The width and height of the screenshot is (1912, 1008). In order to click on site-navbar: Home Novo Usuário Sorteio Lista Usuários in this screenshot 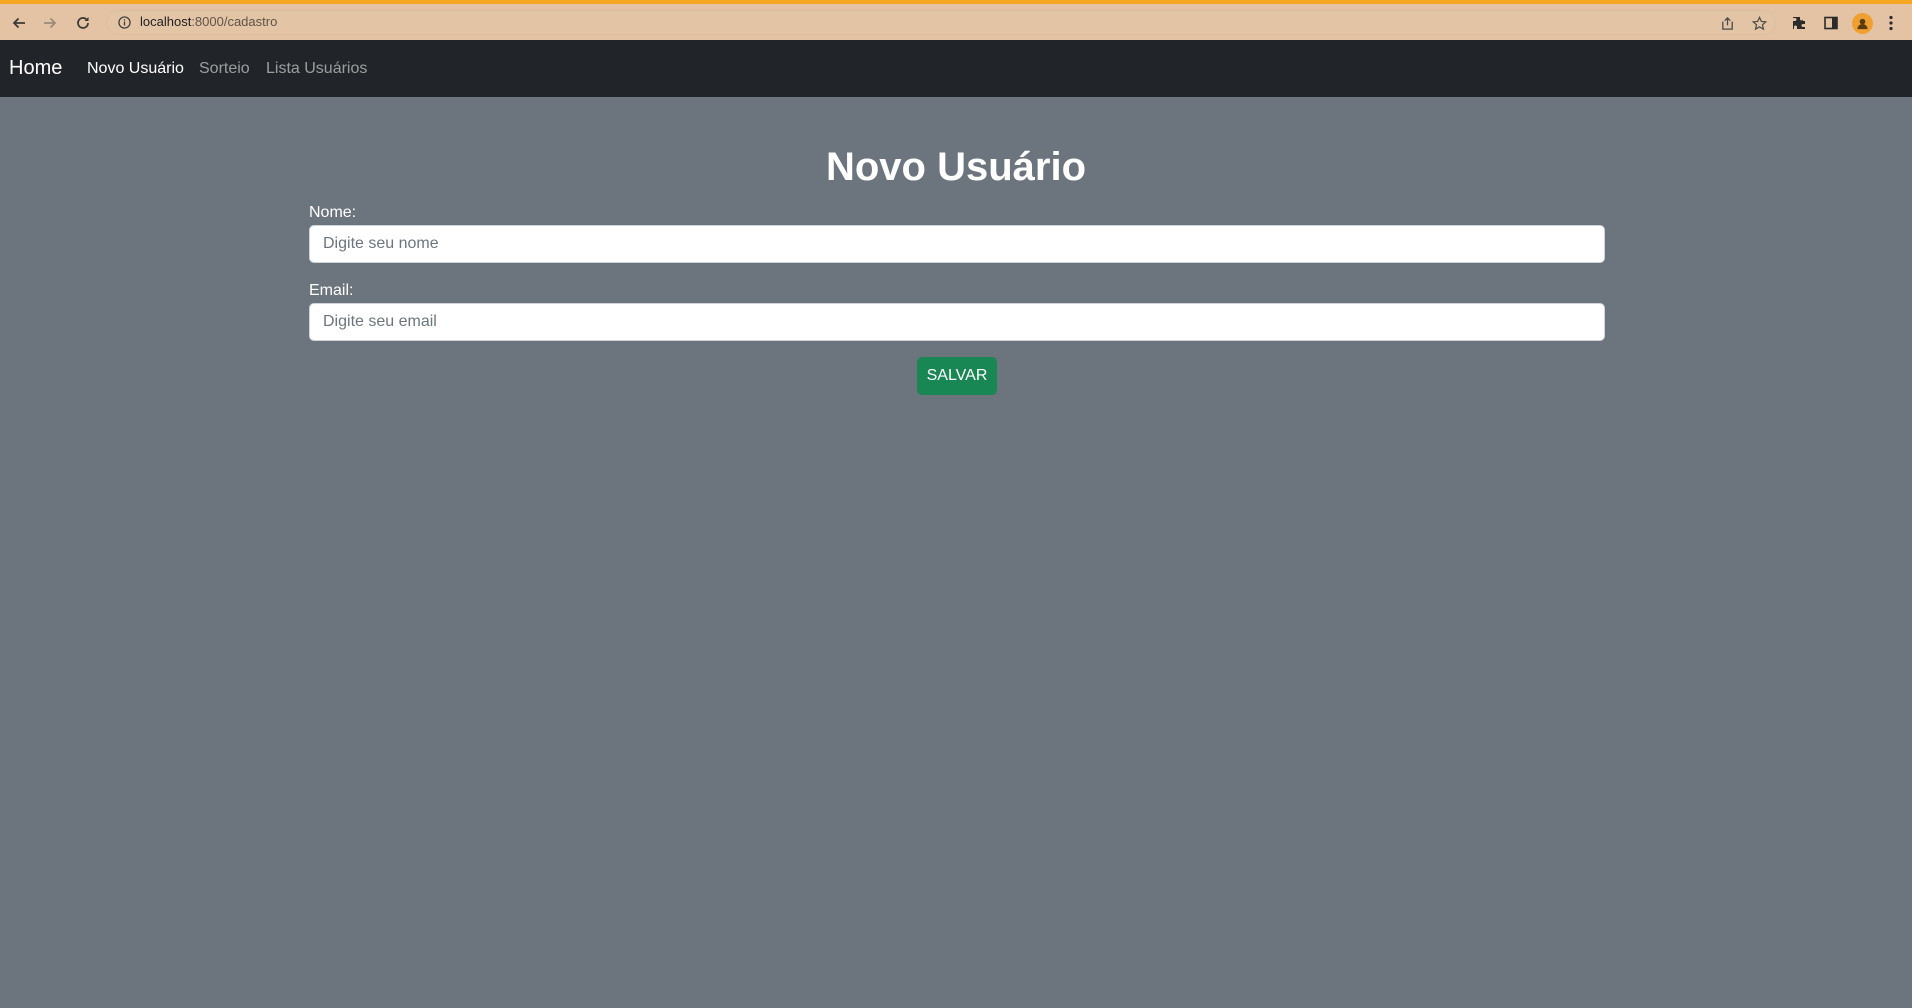, I will do `click(956, 68)`.